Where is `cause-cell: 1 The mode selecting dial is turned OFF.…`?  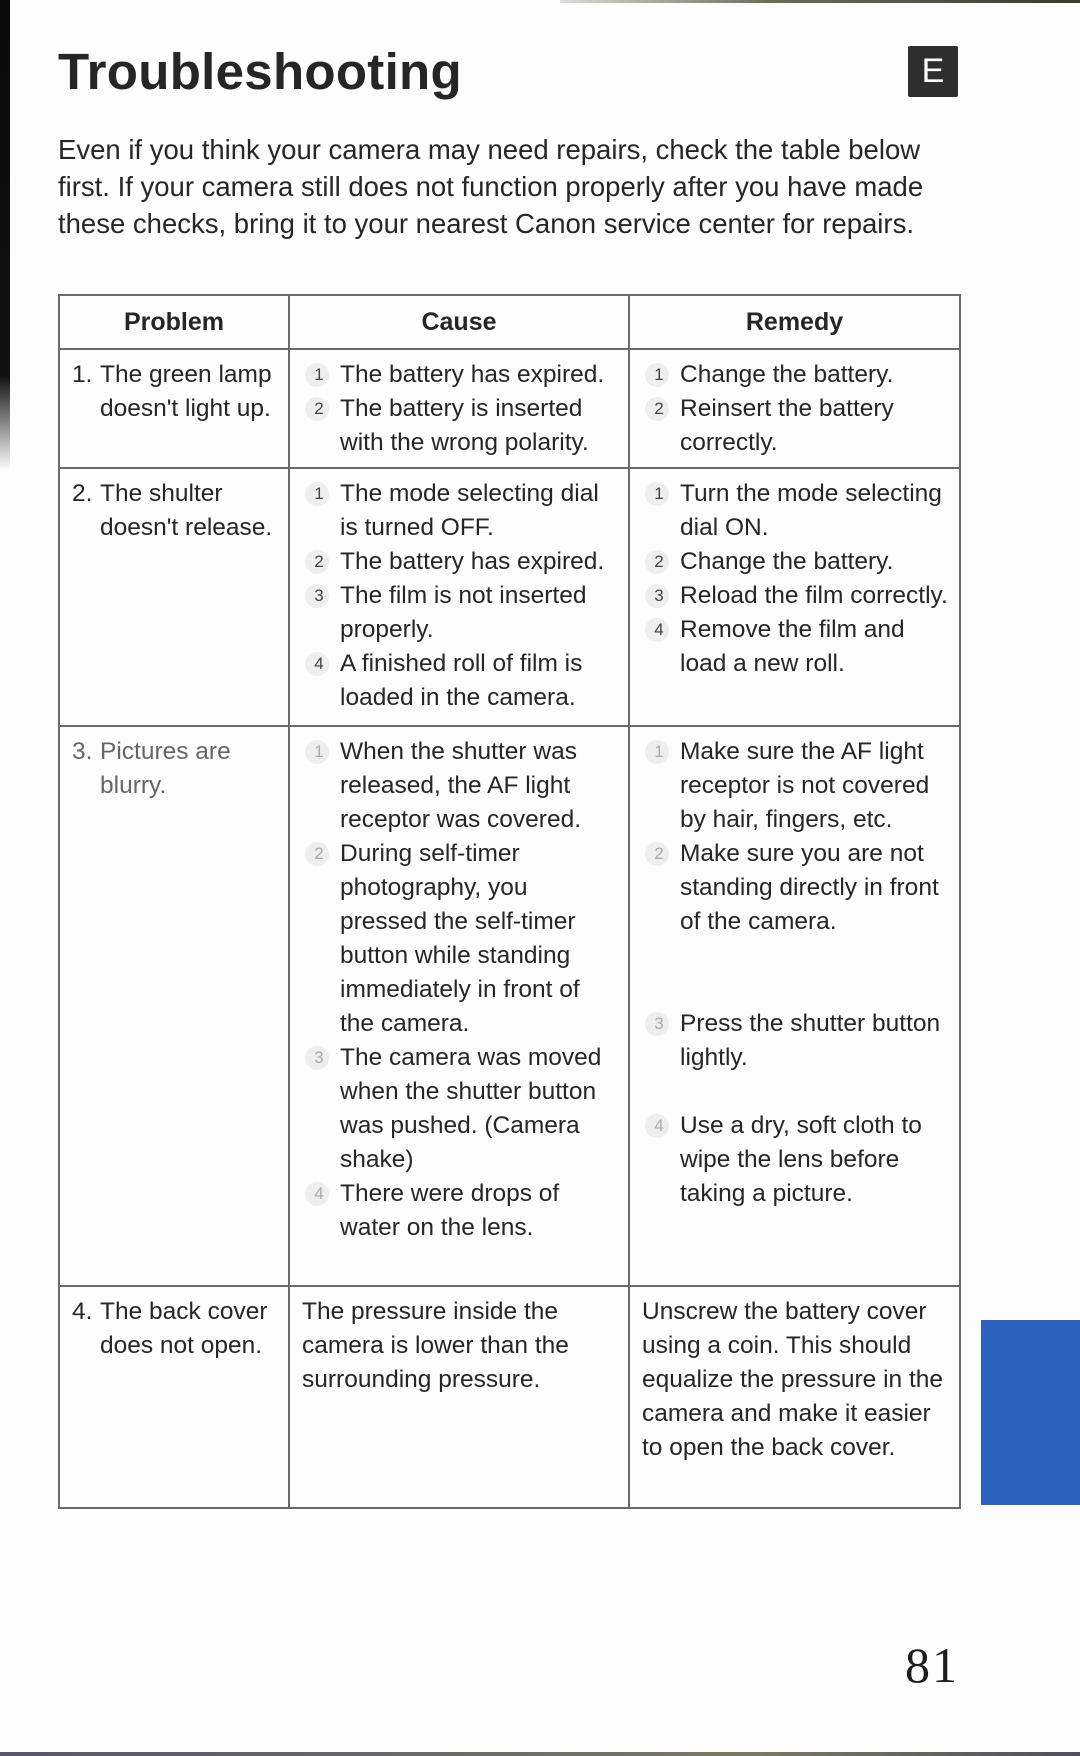 cause-cell: 1 The mode selecting dial is turned OFF.… is located at coordinates (459, 597).